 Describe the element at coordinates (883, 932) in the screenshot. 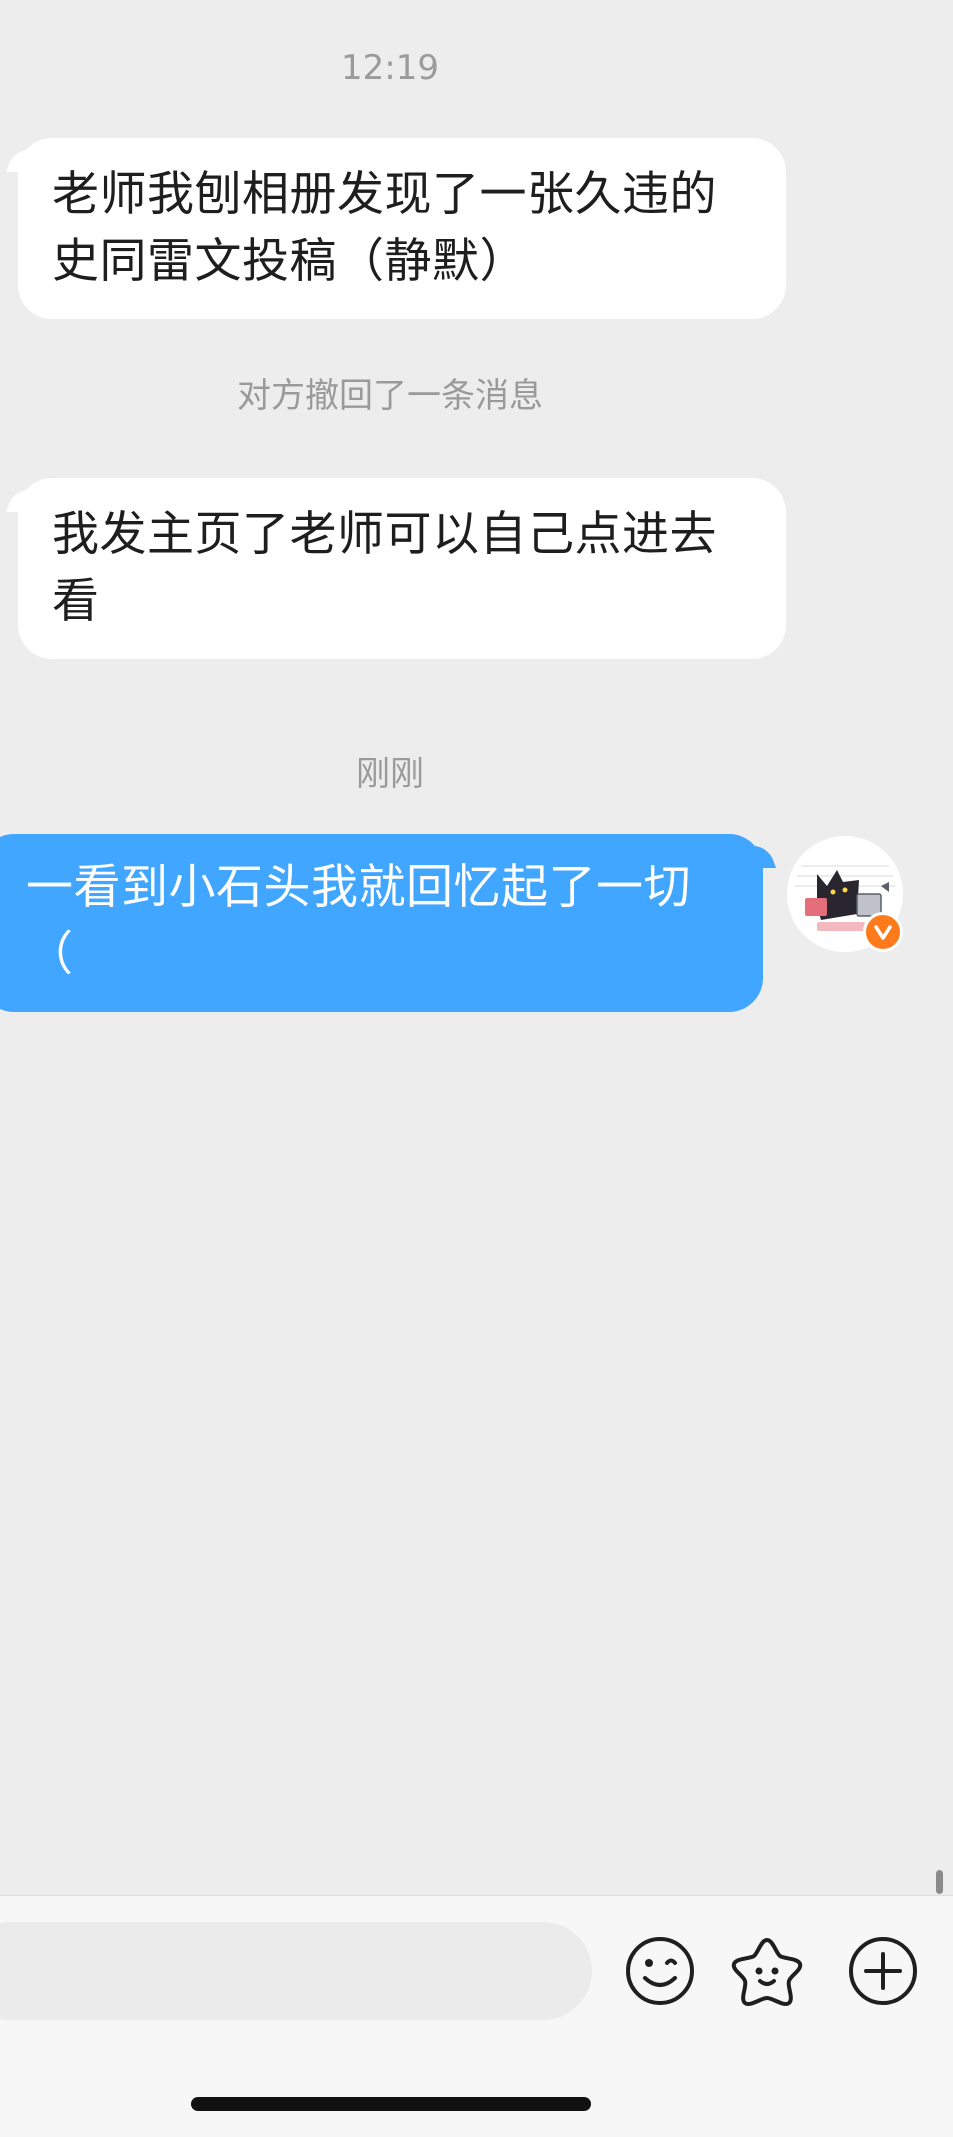

I see `verified-badge-icon` at that location.